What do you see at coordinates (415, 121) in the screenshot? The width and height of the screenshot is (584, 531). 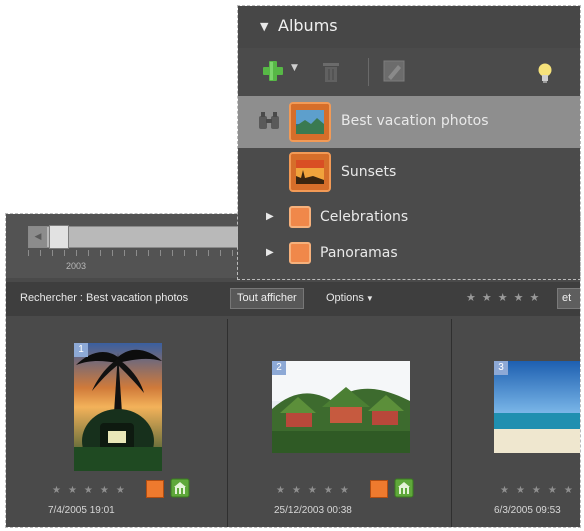 I see `album-name: Best vacation photos` at bounding box center [415, 121].